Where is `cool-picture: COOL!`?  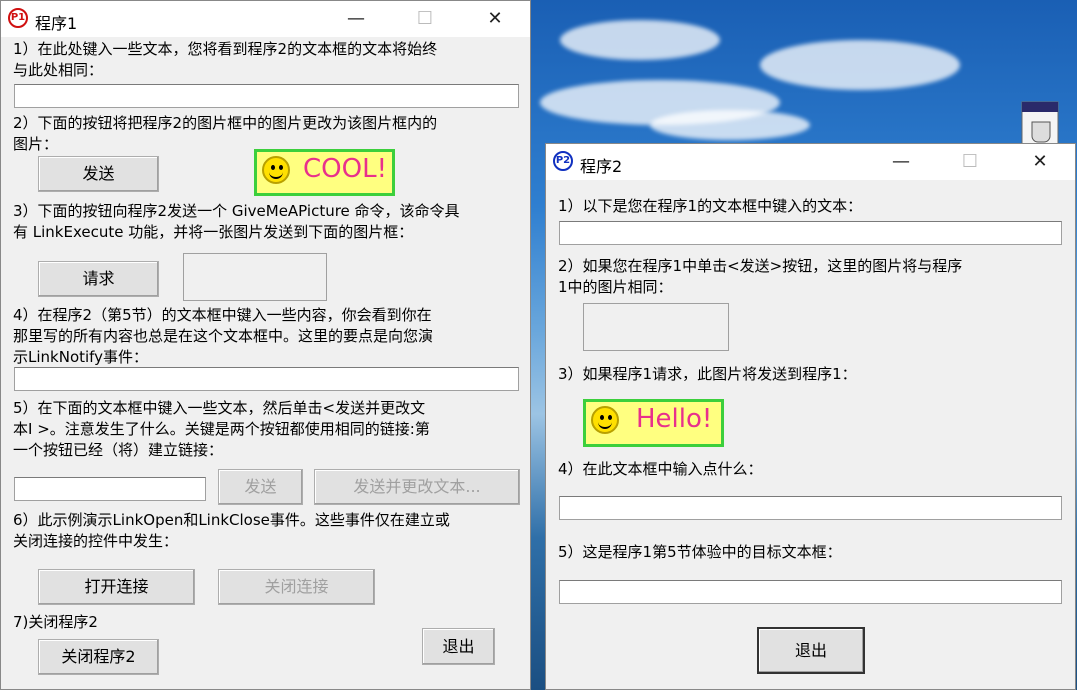 cool-picture: COOL! is located at coordinates (324, 172).